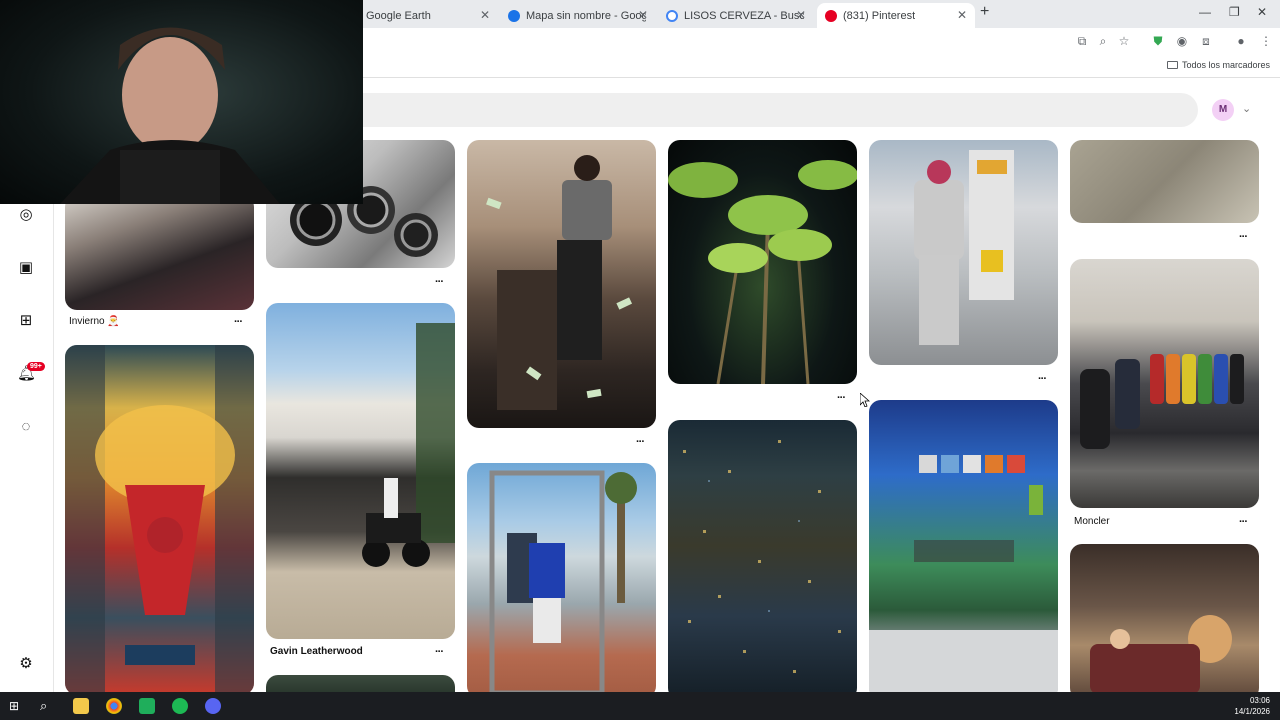 The width and height of the screenshot is (1280, 720). What do you see at coordinates (408, 445) in the screenshot?
I see `garage-art` at bounding box center [408, 445].